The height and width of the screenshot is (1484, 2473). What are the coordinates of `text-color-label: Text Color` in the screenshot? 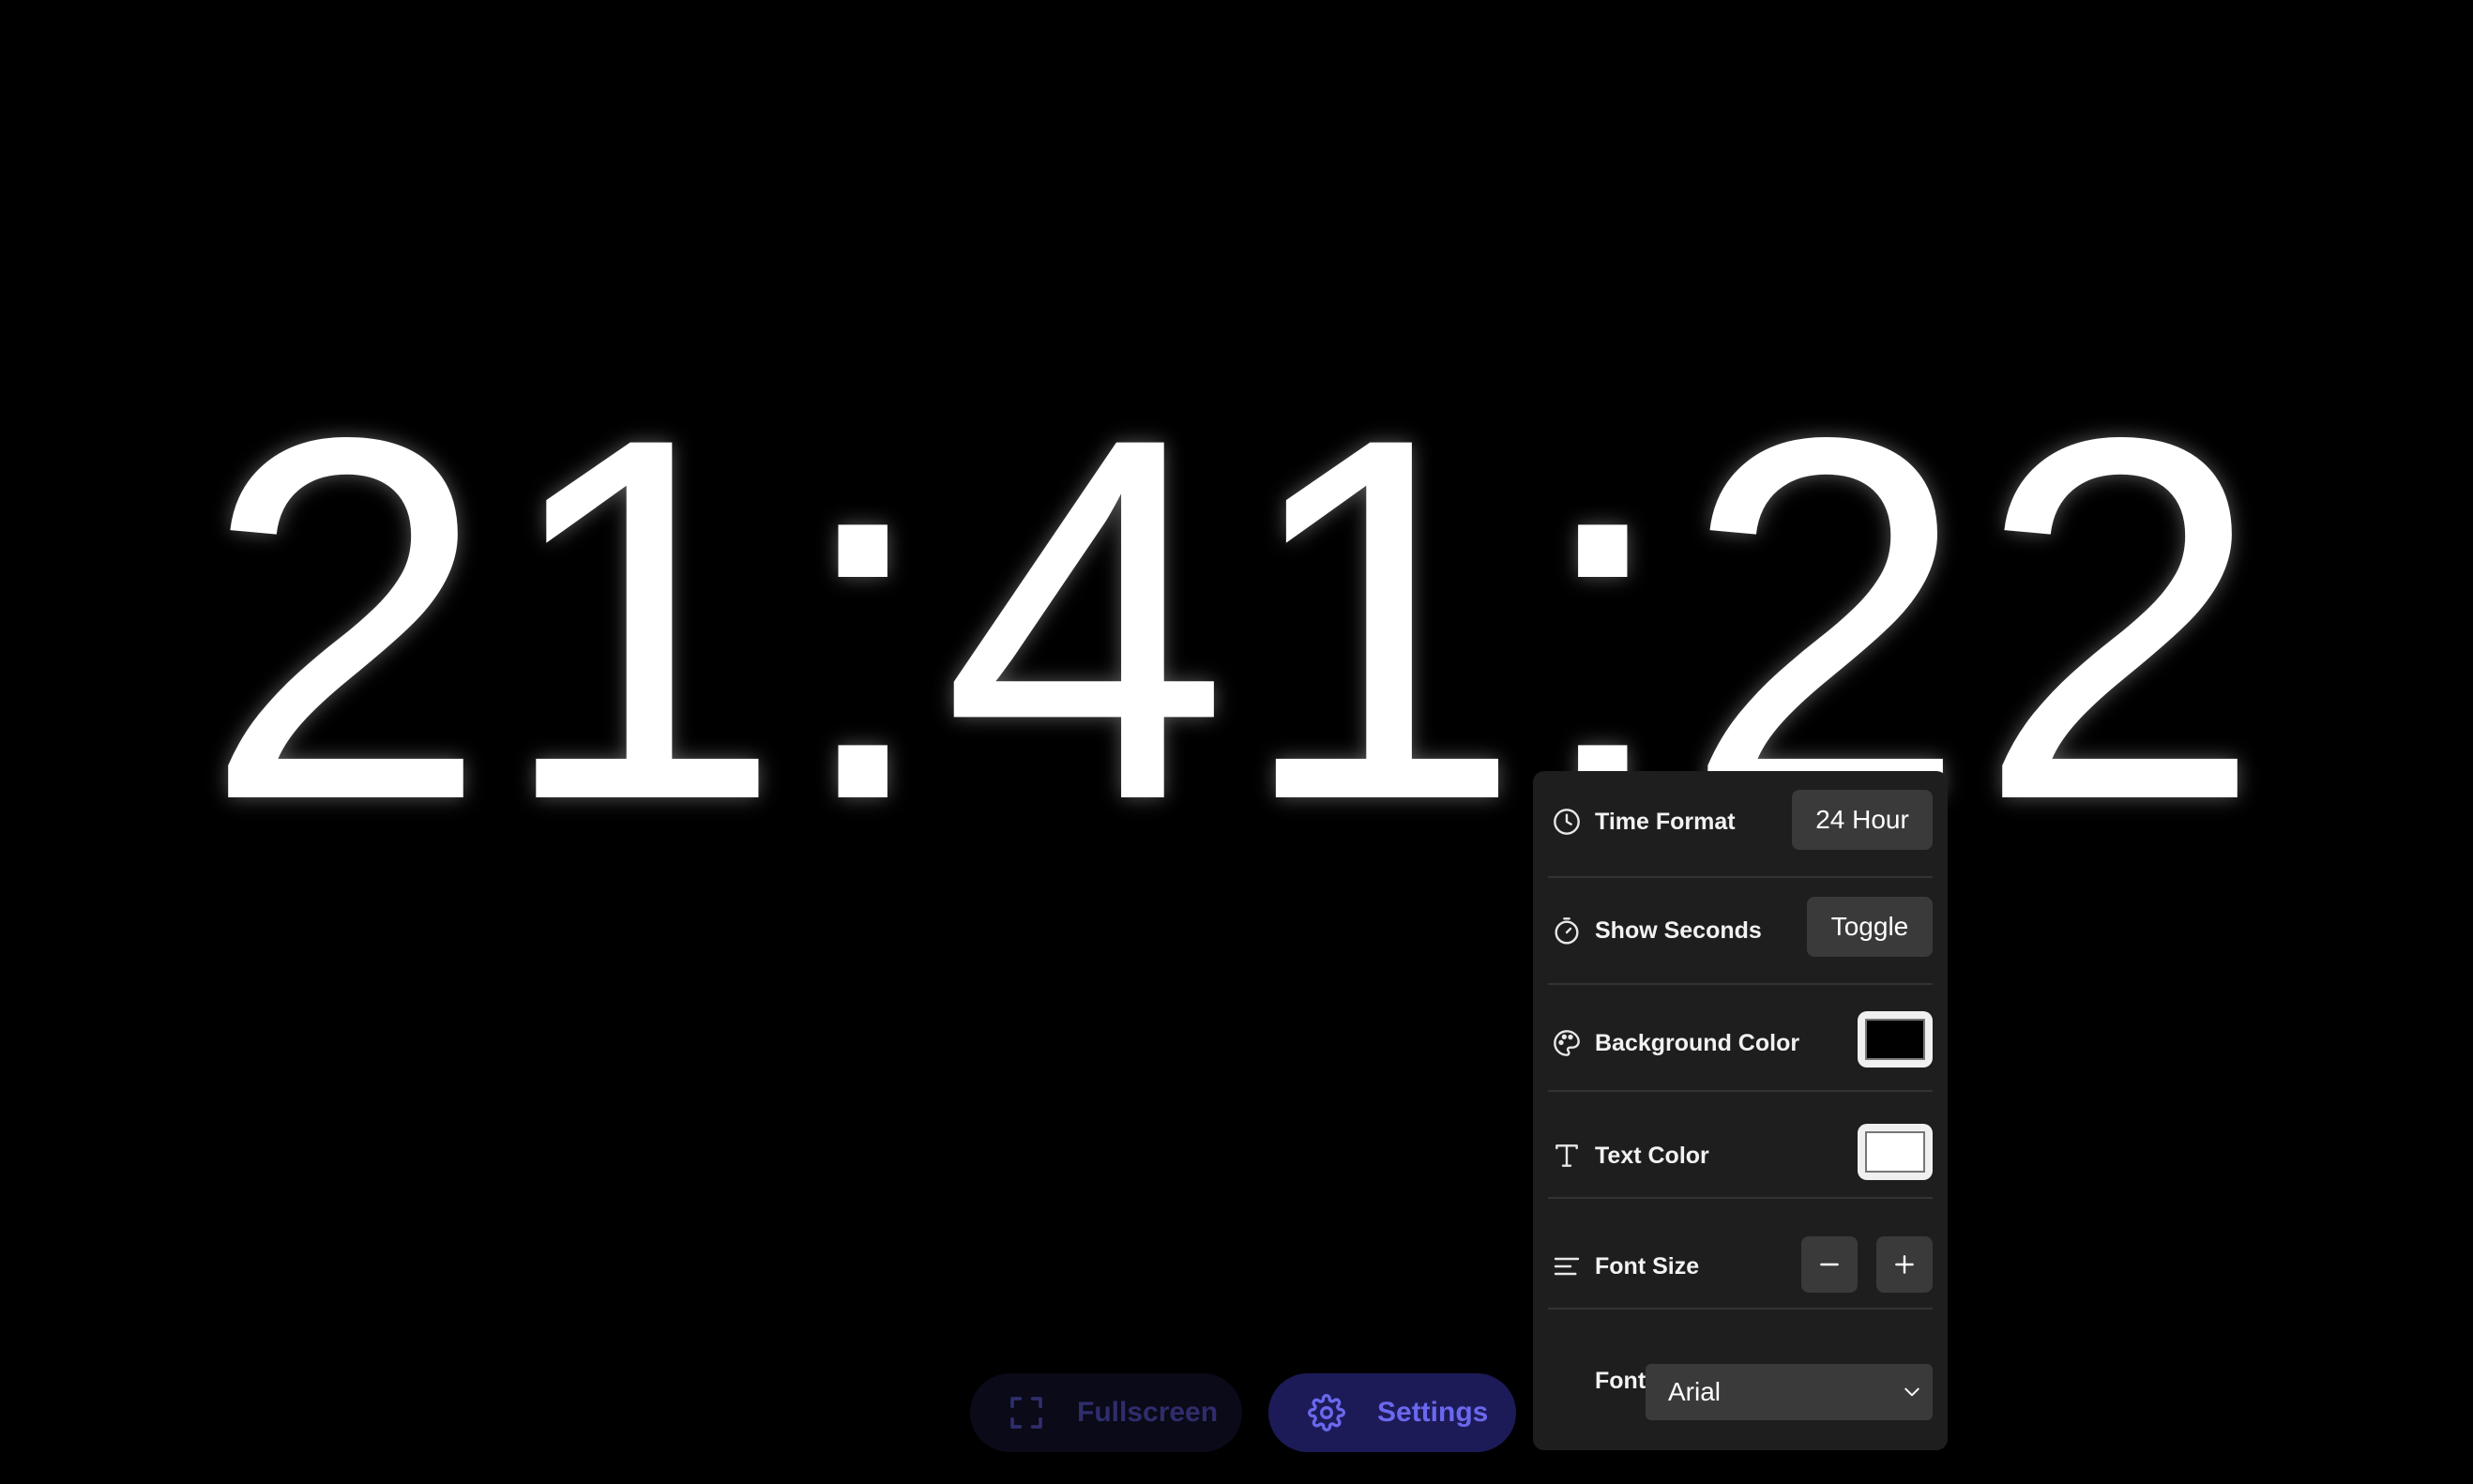 It's located at (1652, 1156).